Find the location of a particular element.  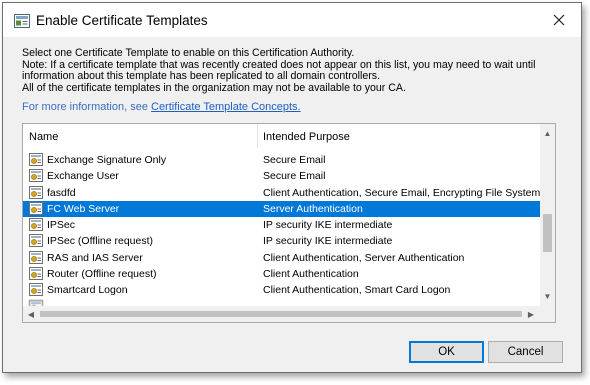

horizontal-scroll-thumb is located at coordinates (281, 314).